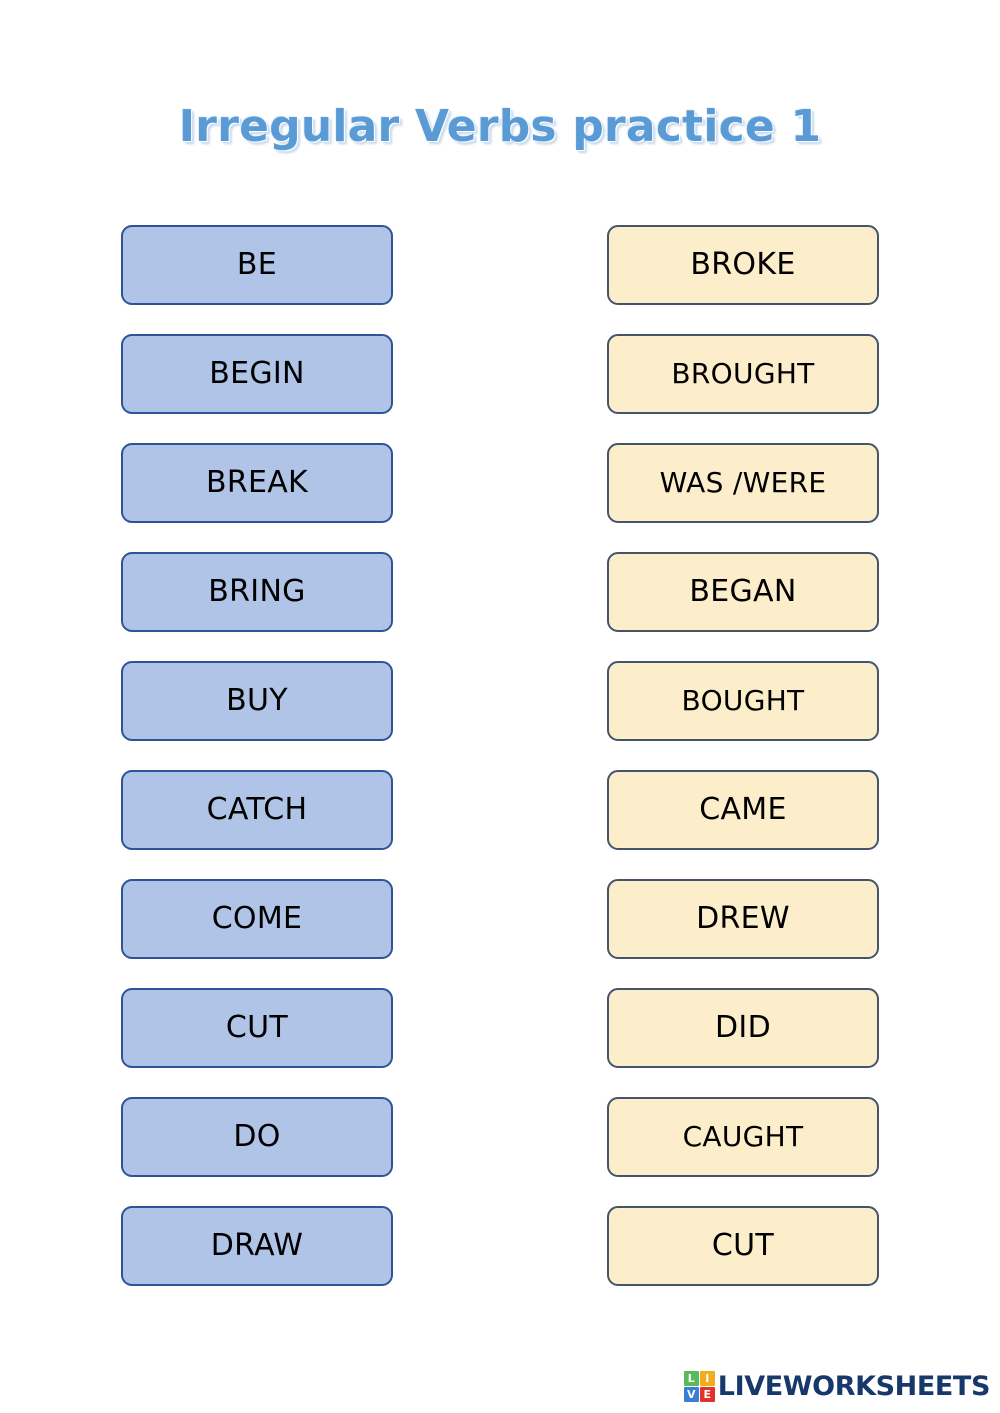 This screenshot has height=1413, width=1000. I want to click on word-card-past: BROKE, so click(743, 265).